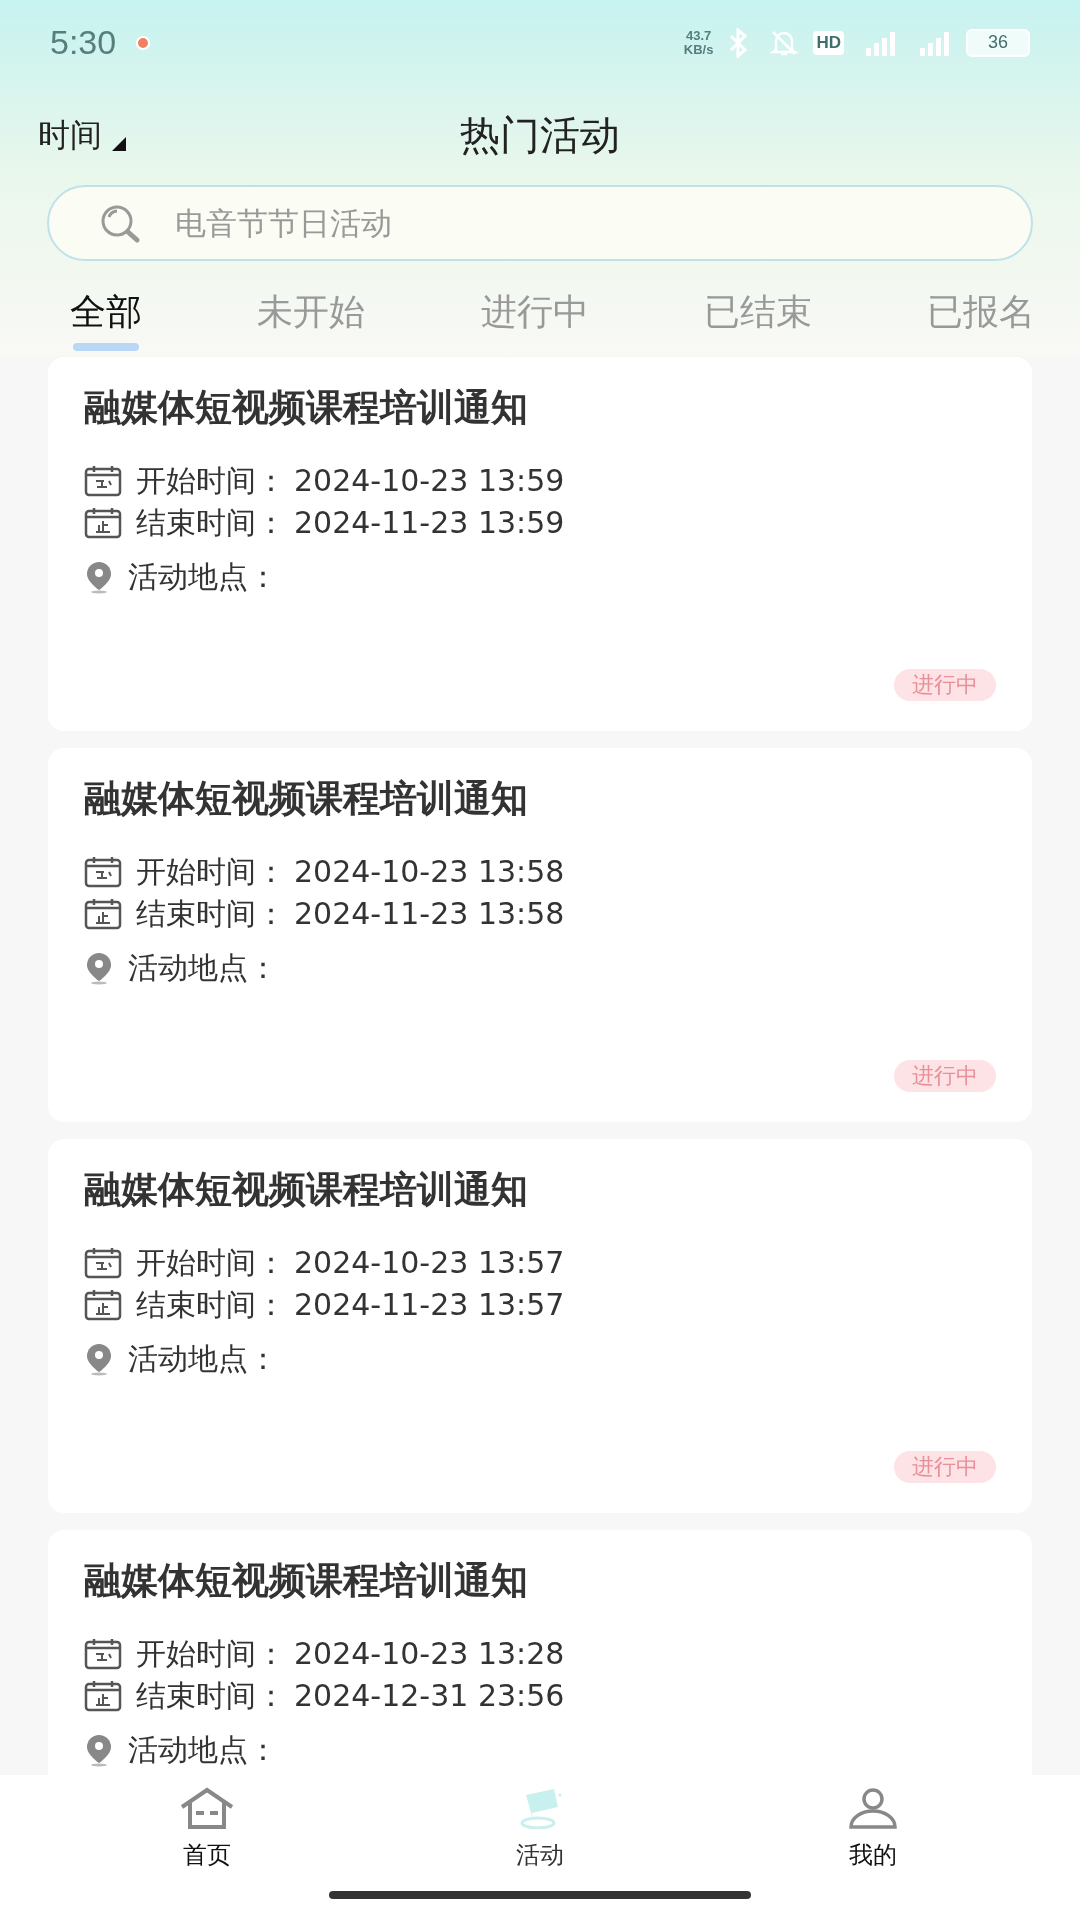  What do you see at coordinates (82, 135) in the screenshot?
I see `time-filter: 时间` at bounding box center [82, 135].